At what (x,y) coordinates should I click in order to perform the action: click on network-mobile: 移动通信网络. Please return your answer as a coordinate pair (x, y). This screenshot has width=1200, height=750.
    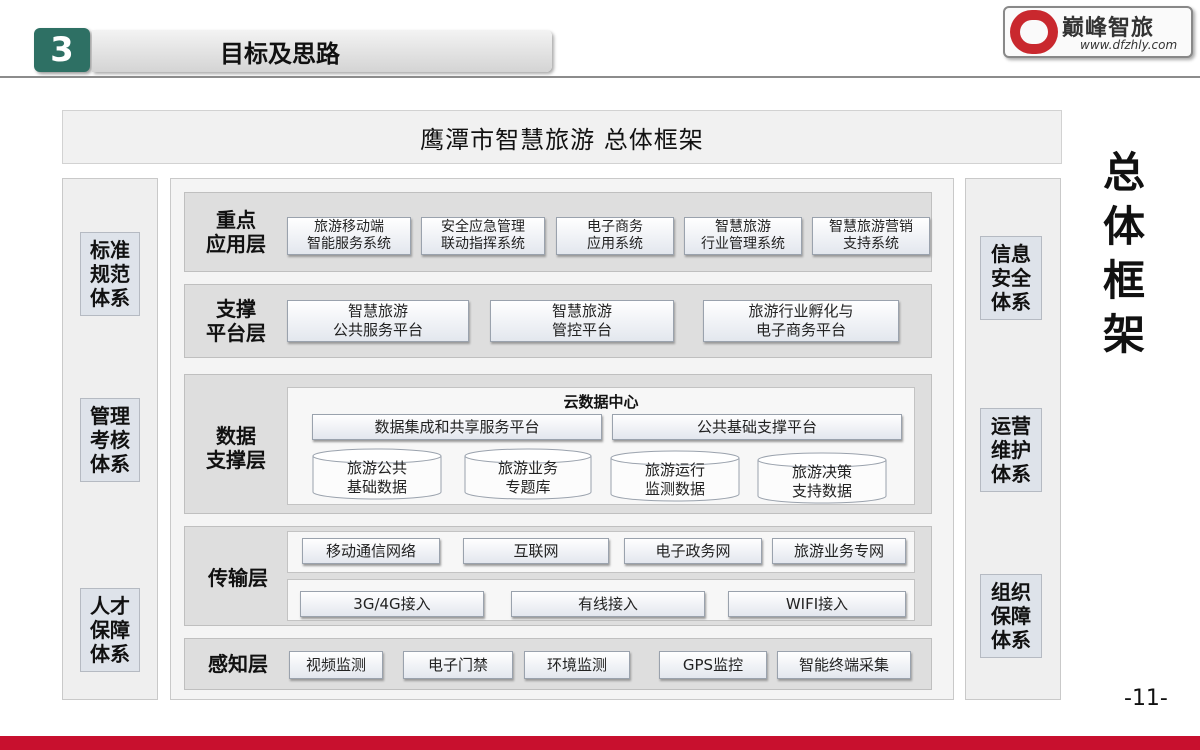
    Looking at the image, I should click on (371, 551).